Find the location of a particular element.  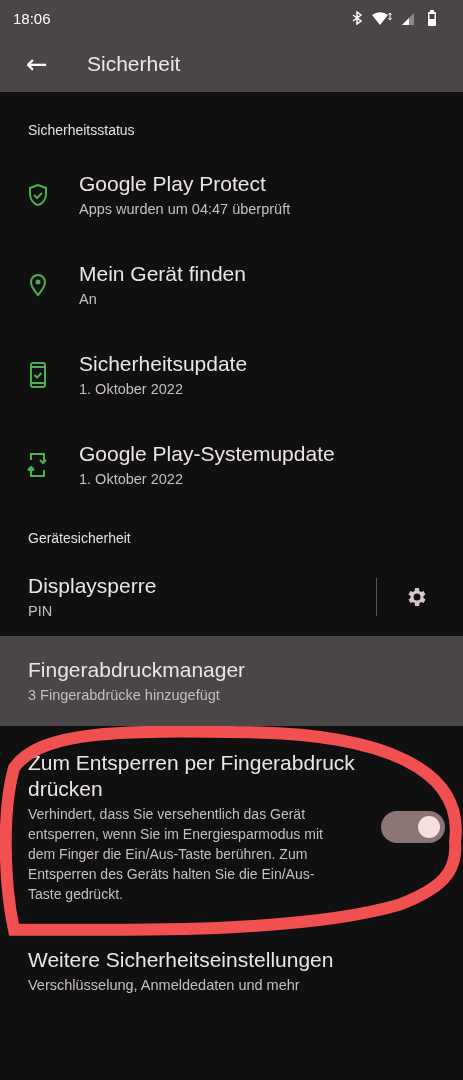

settings-item: Google Play Protect Apps wurden um 04:47 überprüft is located at coordinates (231, 195).